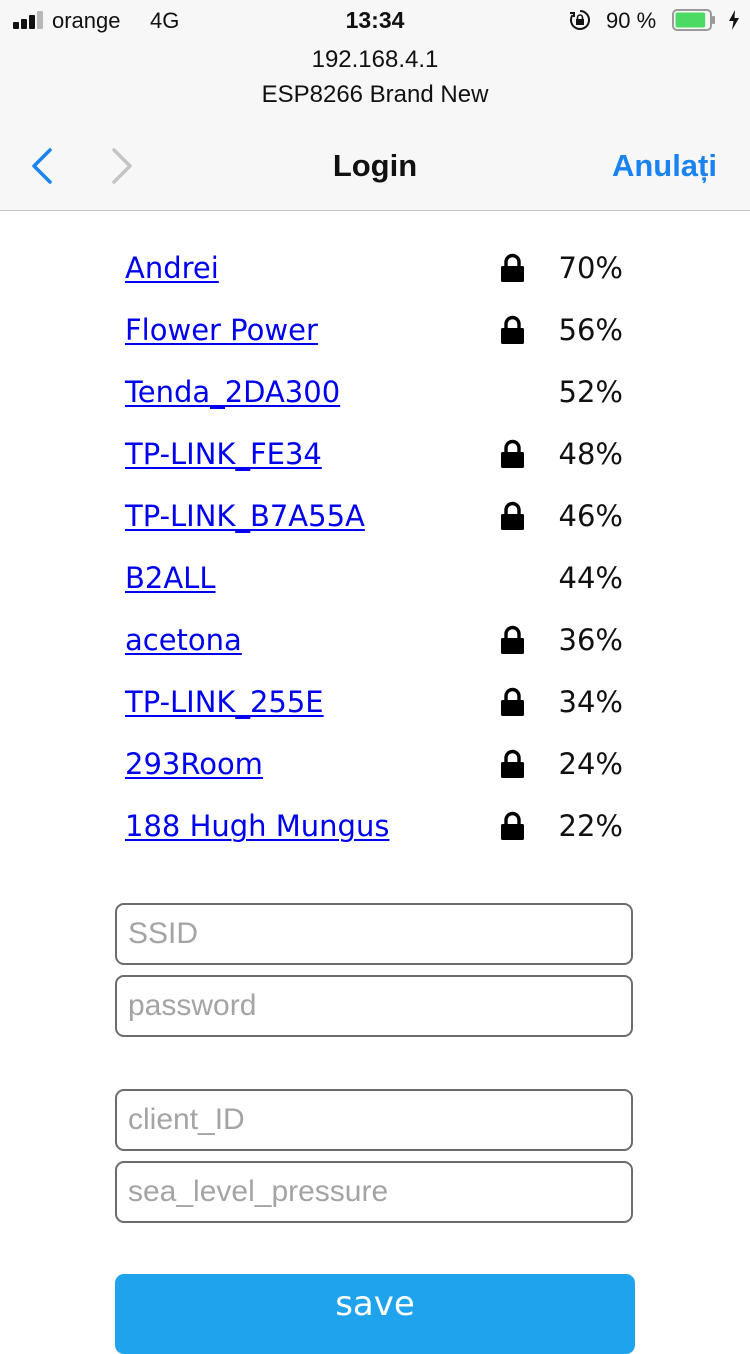 The image size is (750, 1354). What do you see at coordinates (664, 166) in the screenshot?
I see `cancel-button: Anulați` at bounding box center [664, 166].